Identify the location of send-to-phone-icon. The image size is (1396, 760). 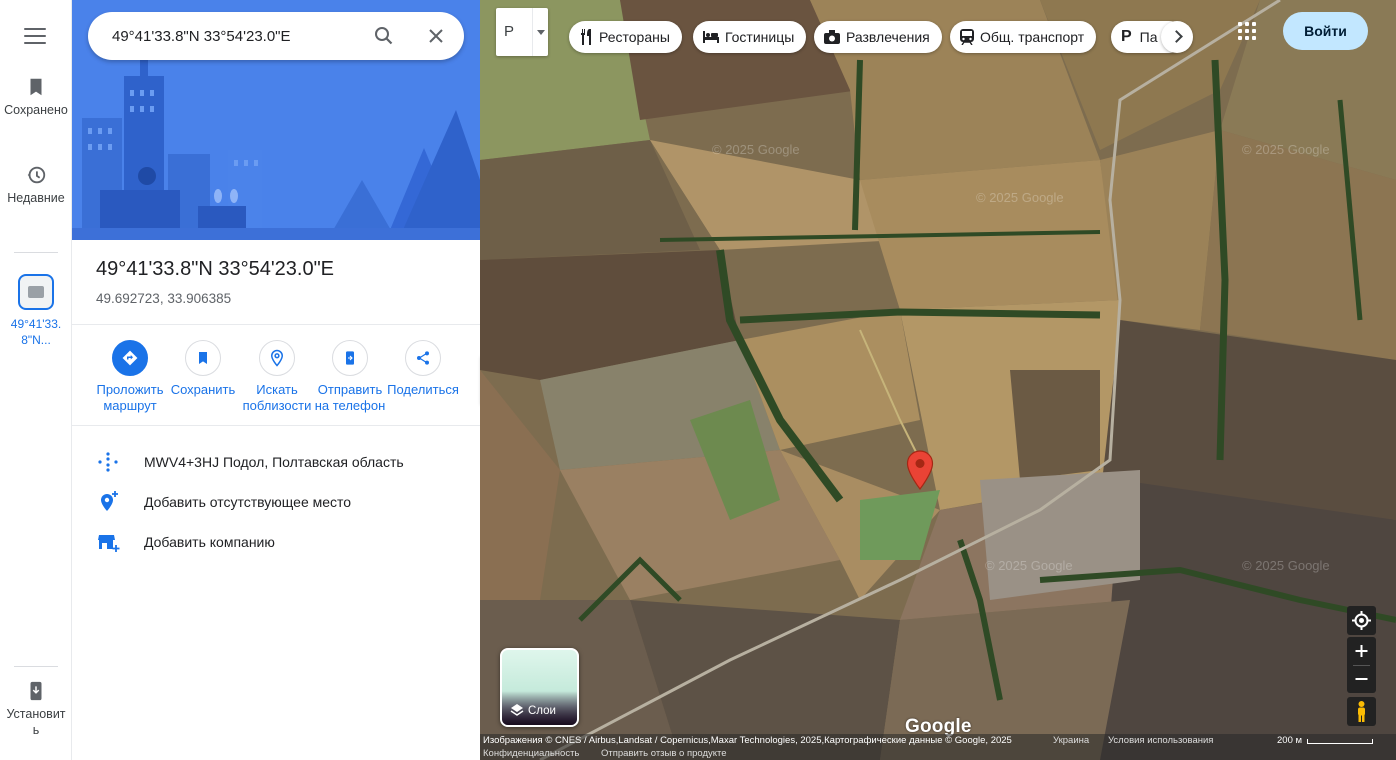
(350, 358).